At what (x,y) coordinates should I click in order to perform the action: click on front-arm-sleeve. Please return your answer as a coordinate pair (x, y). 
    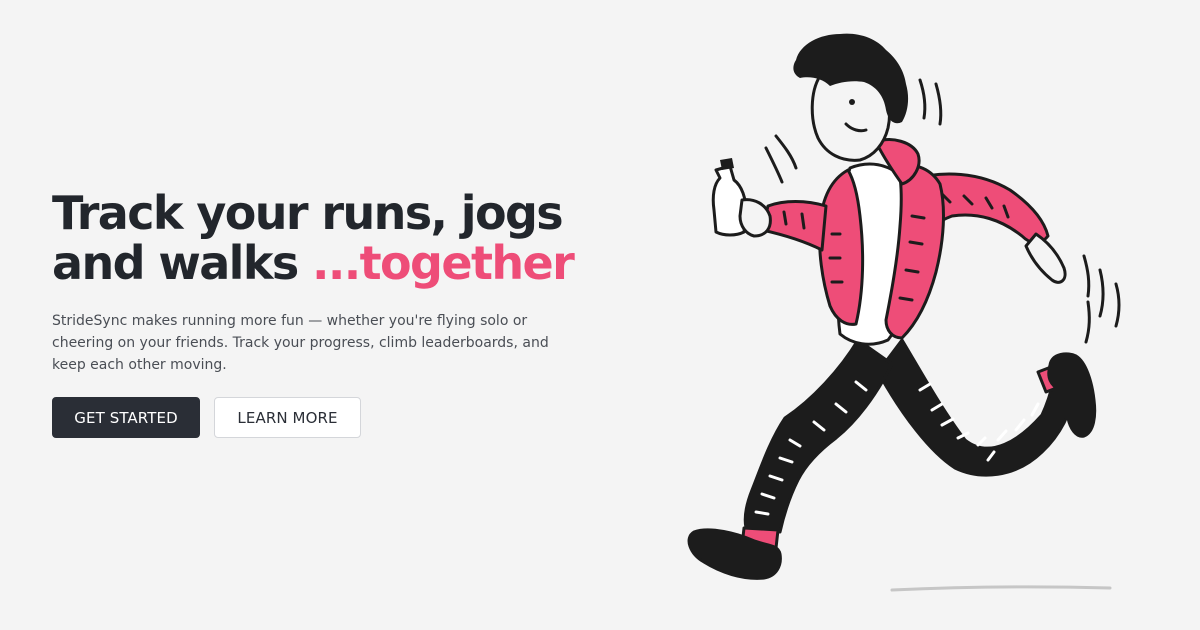
    Looking at the image, I should click on (794, 226).